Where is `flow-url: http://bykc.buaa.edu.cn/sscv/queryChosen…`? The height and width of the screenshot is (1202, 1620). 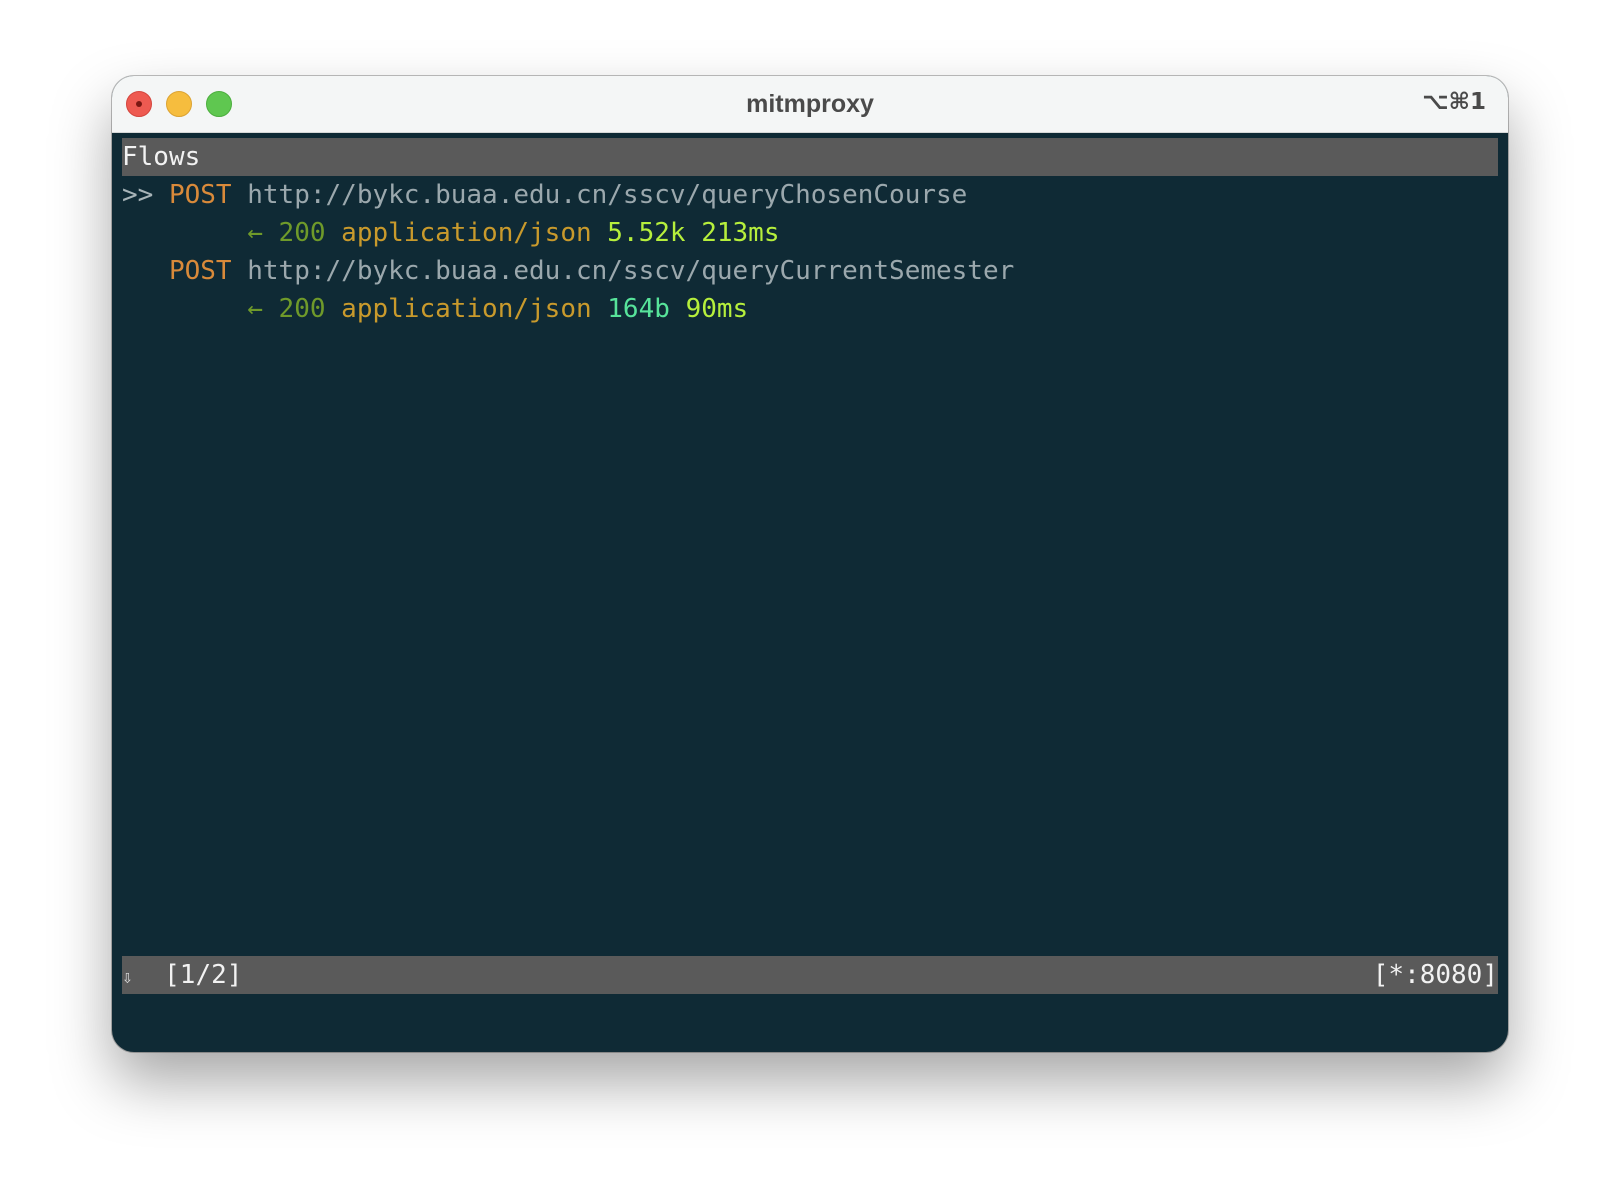
flow-url: http://bykc.buaa.edu.cn/sscv/queryChosen… is located at coordinates (607, 195).